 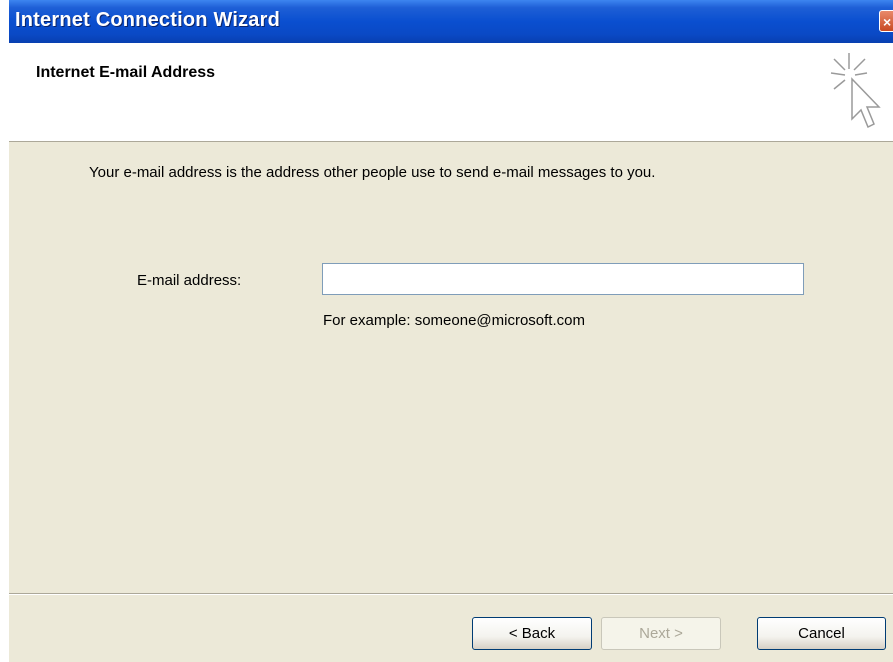 I want to click on page-title: Internet E-mail Address, so click(x=126, y=72).